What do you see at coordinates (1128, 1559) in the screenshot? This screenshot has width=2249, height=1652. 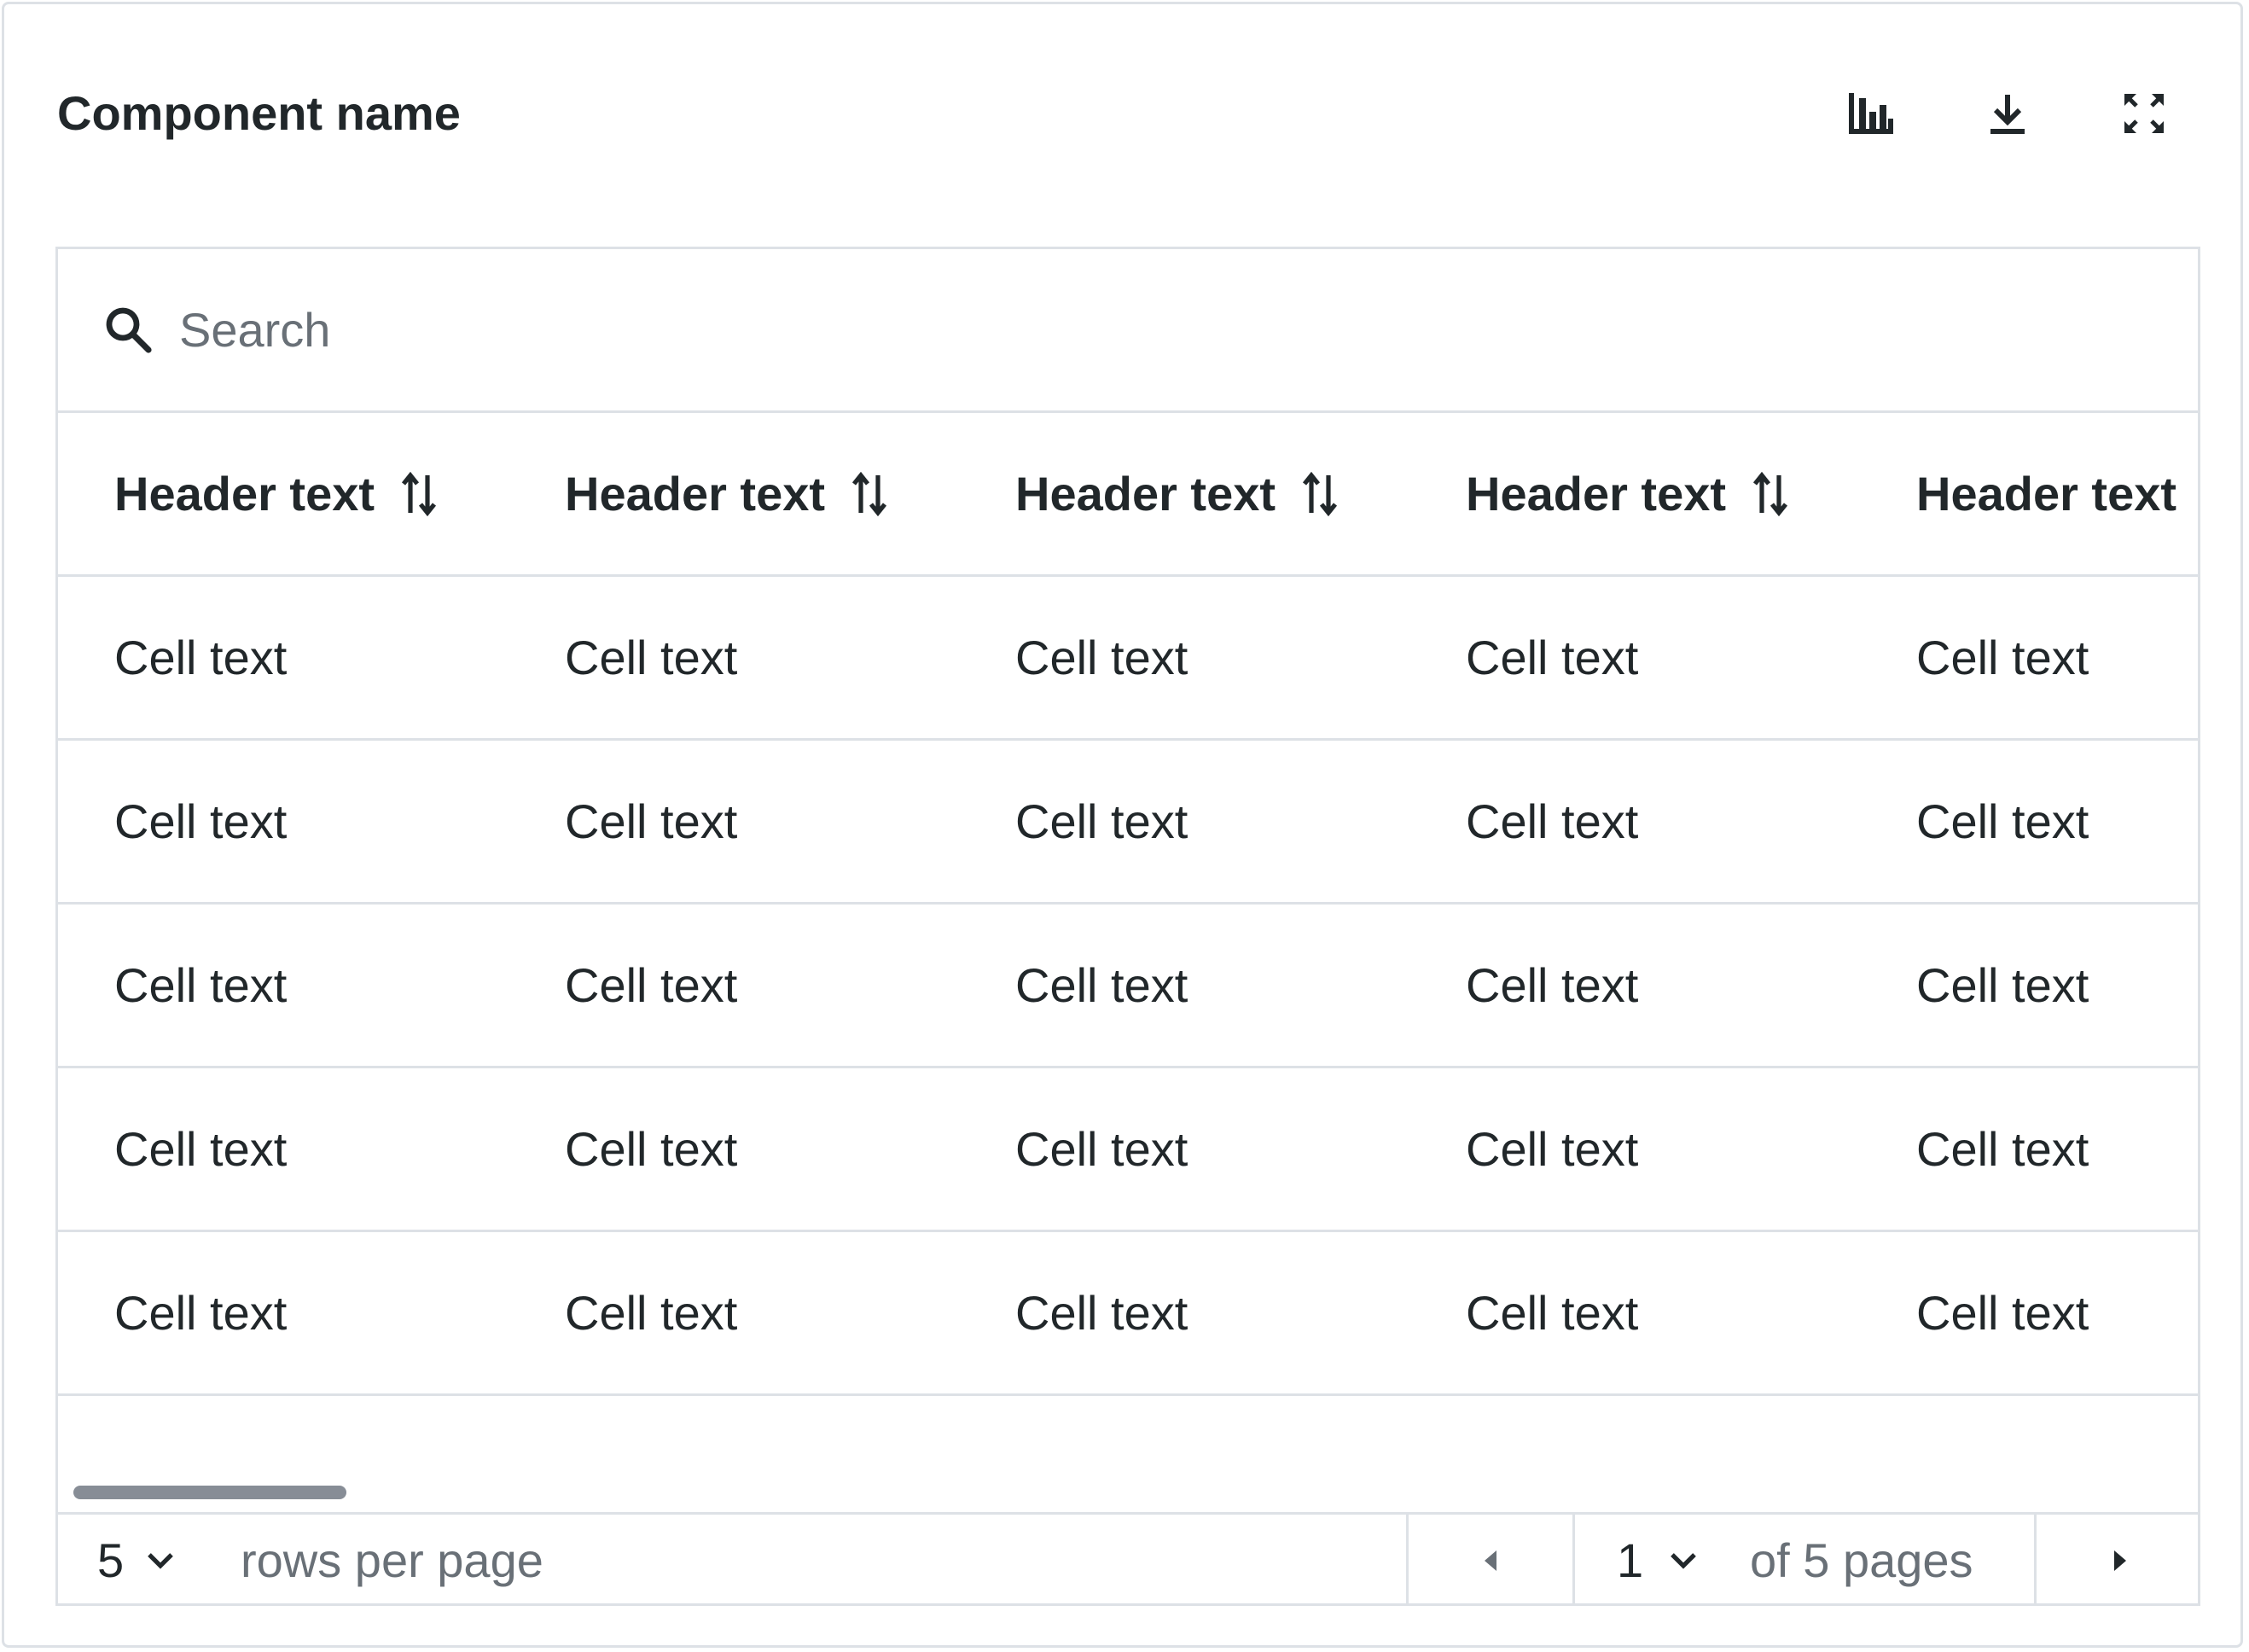 I see `pagination-bar: 5 rows per page 1 of 5 pages` at bounding box center [1128, 1559].